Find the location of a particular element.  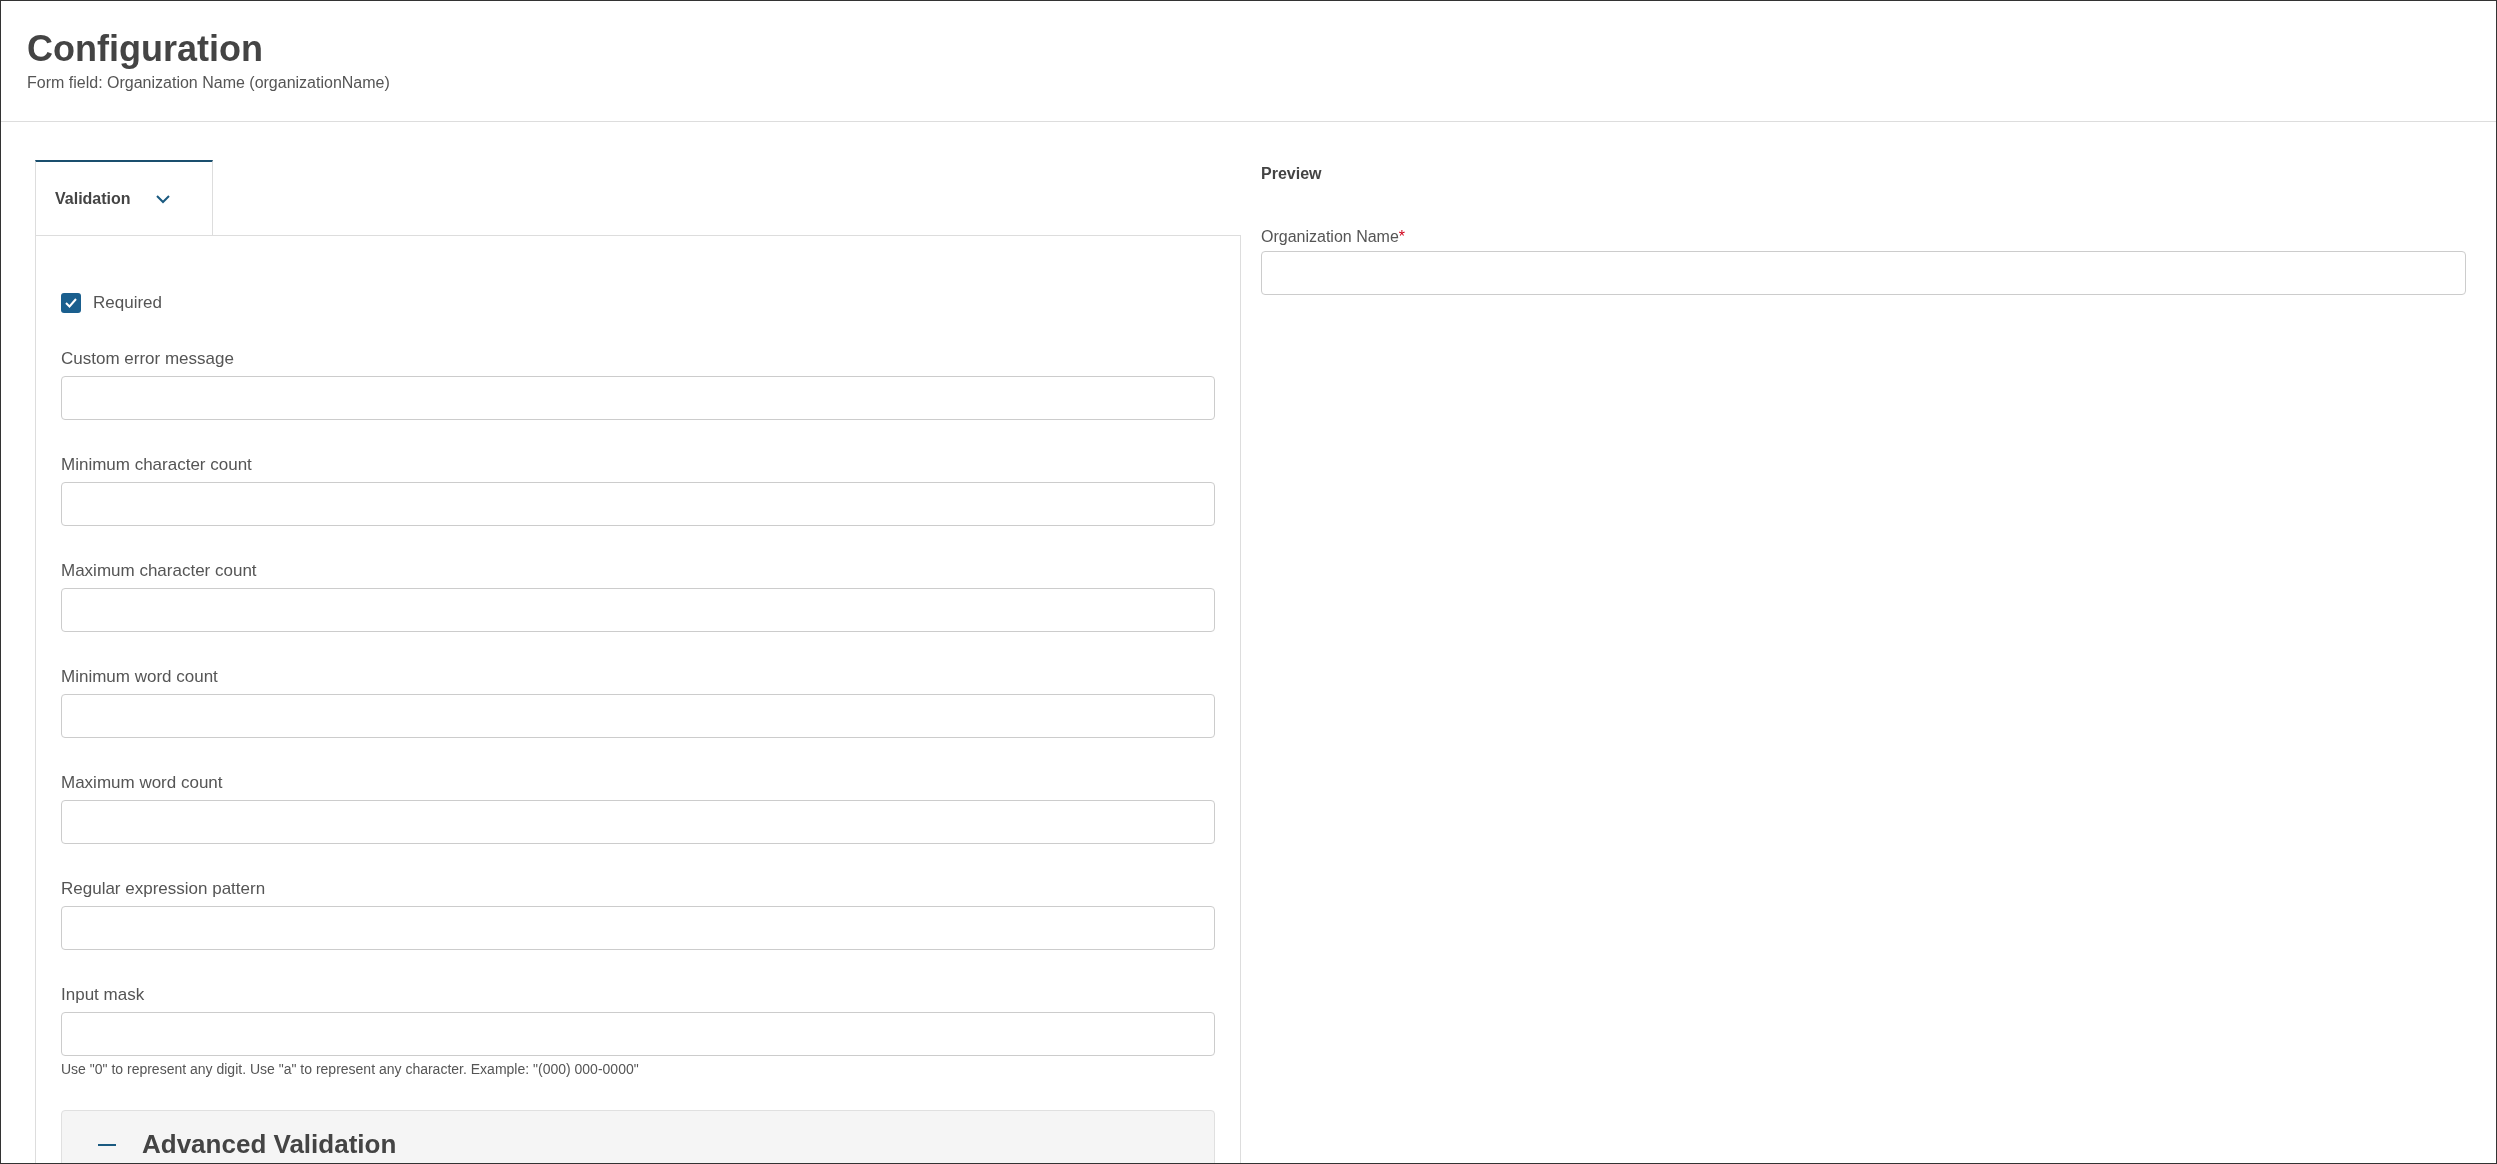

field-label: Custom error message is located at coordinates (148, 358).